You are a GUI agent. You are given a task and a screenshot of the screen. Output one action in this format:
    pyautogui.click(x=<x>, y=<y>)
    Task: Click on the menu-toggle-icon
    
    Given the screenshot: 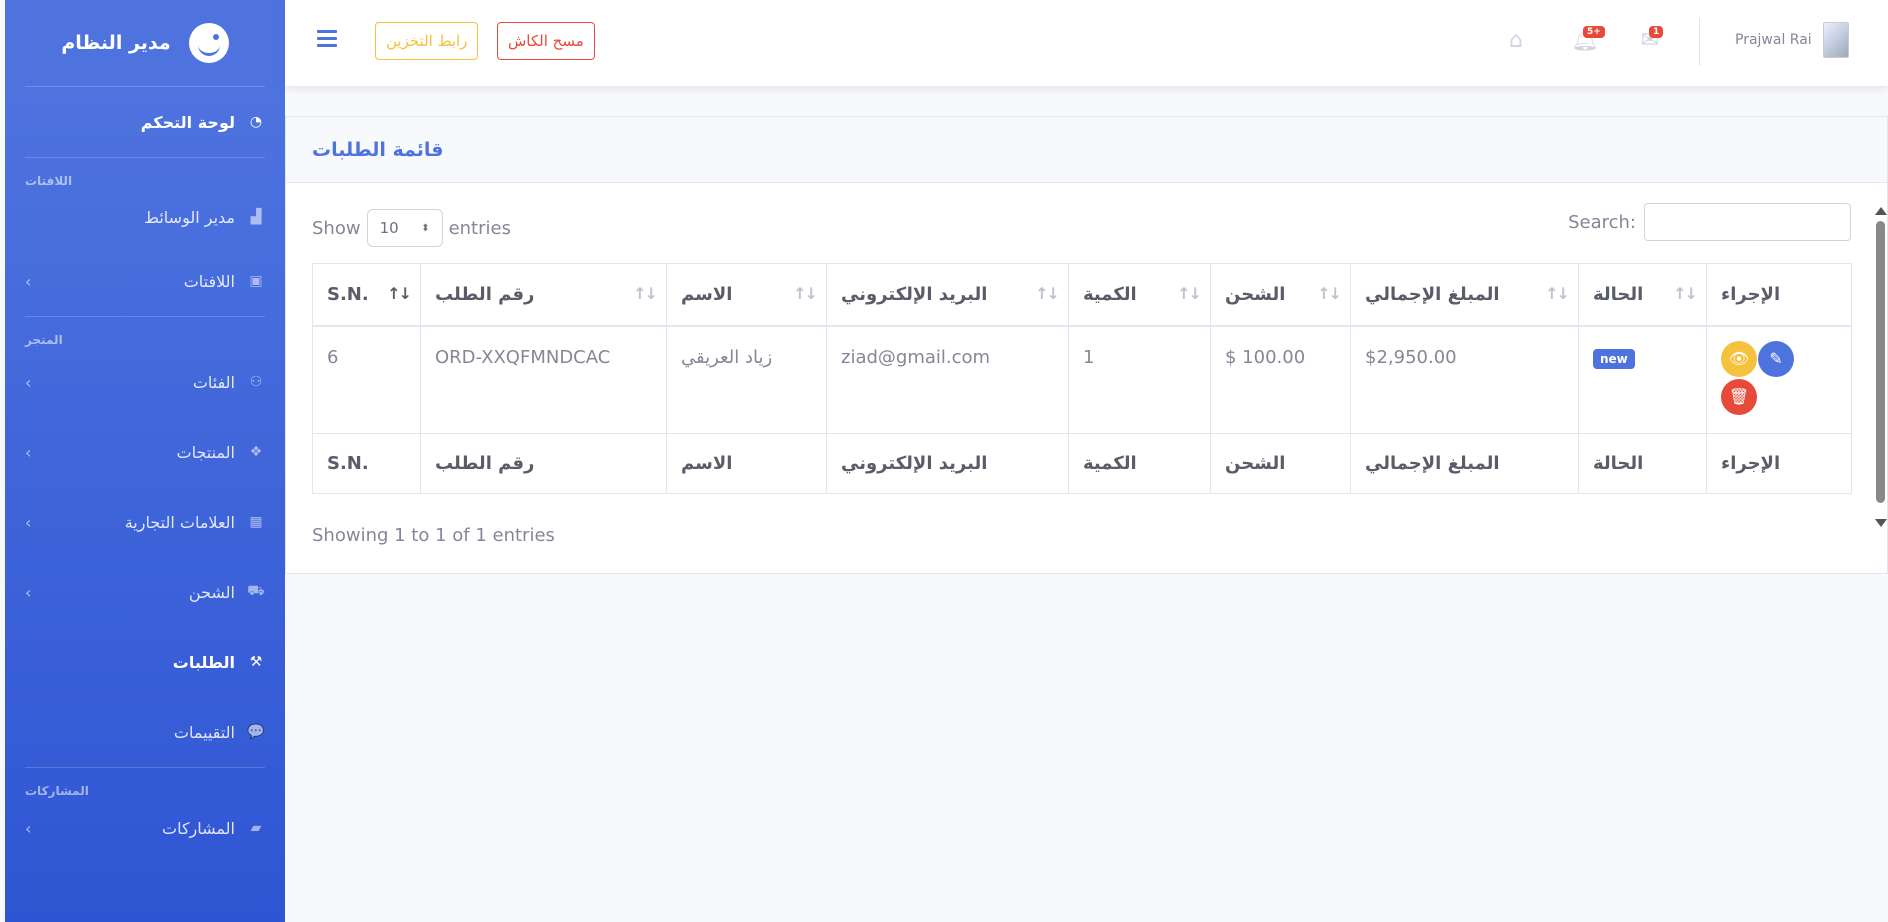 What is the action you would take?
    pyautogui.click(x=327, y=39)
    